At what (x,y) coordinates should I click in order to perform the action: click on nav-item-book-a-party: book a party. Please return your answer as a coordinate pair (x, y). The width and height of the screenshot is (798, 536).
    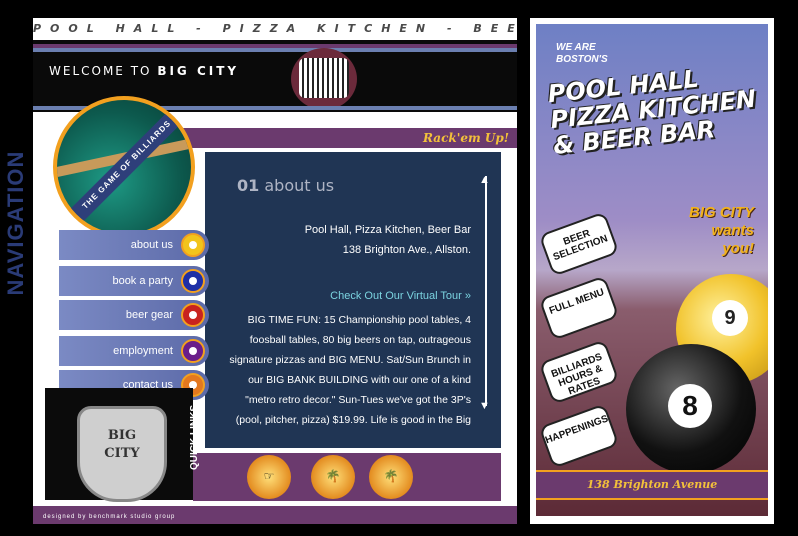
    Looking at the image, I should click on (134, 281).